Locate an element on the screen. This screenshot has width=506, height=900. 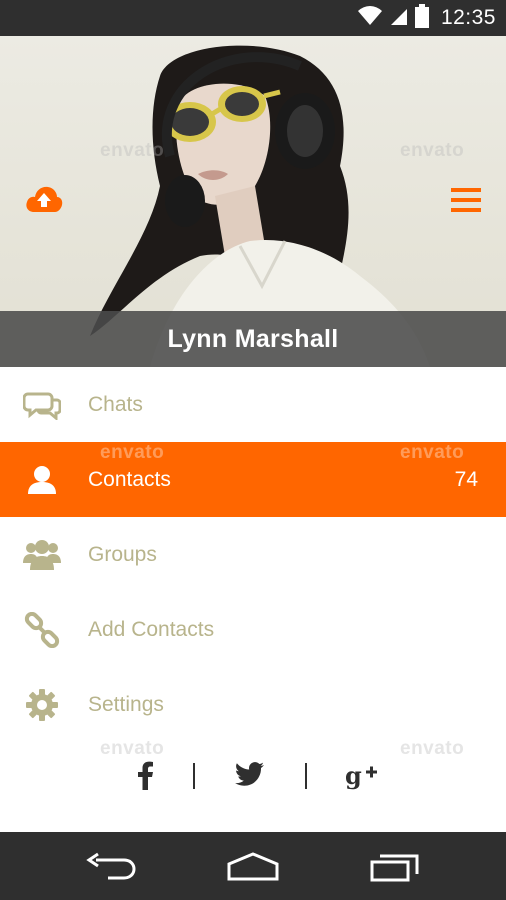
link-icon is located at coordinates (42, 629).